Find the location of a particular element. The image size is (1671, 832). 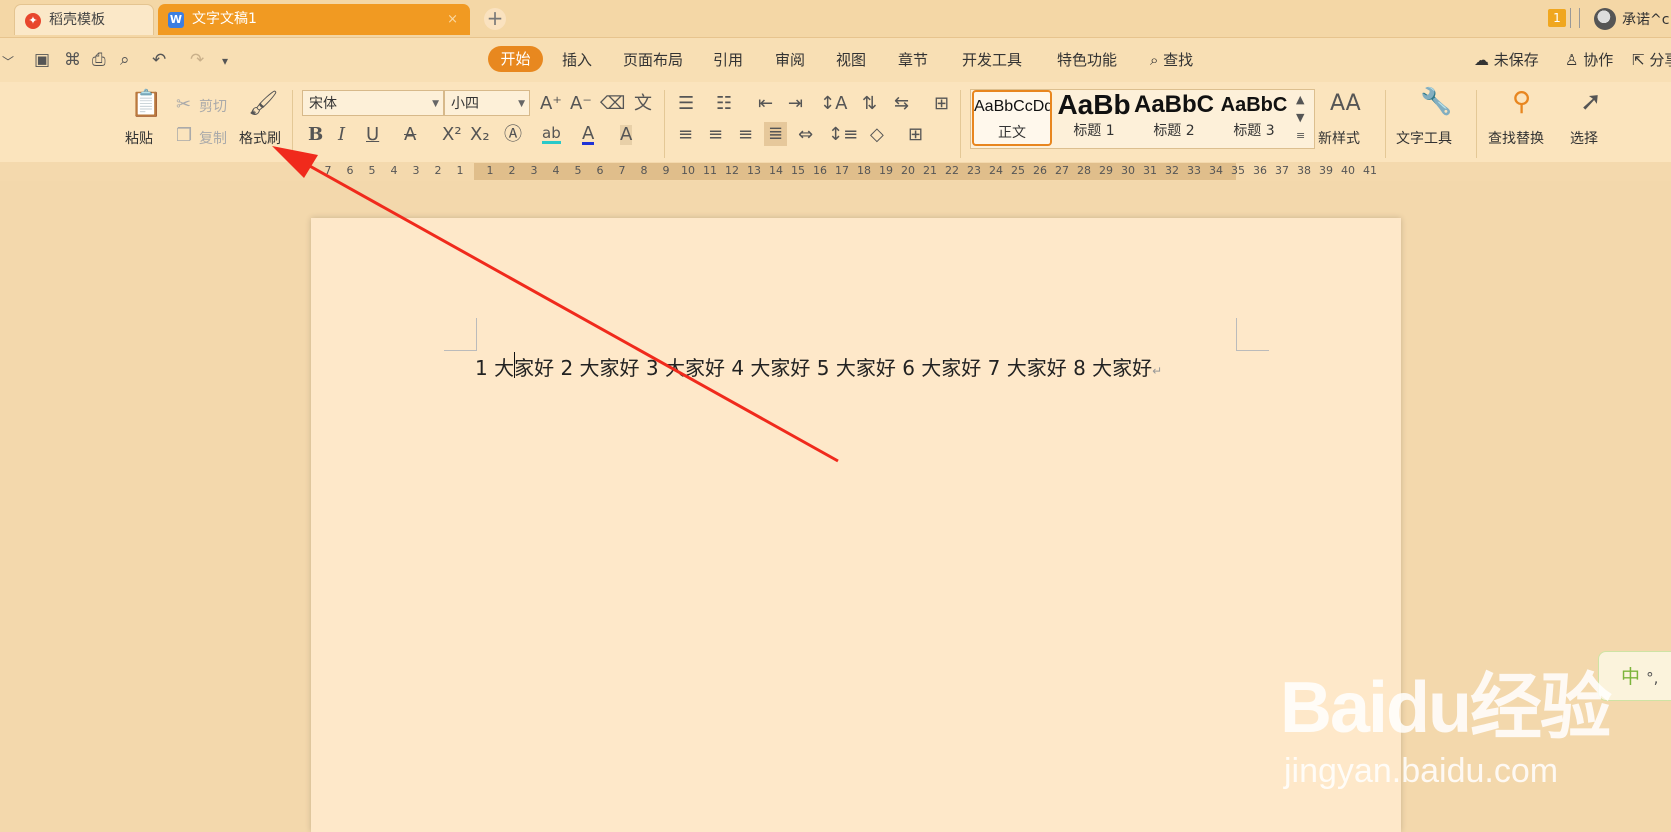

more-styles-icon: ≡ is located at coordinates (1300, 136).